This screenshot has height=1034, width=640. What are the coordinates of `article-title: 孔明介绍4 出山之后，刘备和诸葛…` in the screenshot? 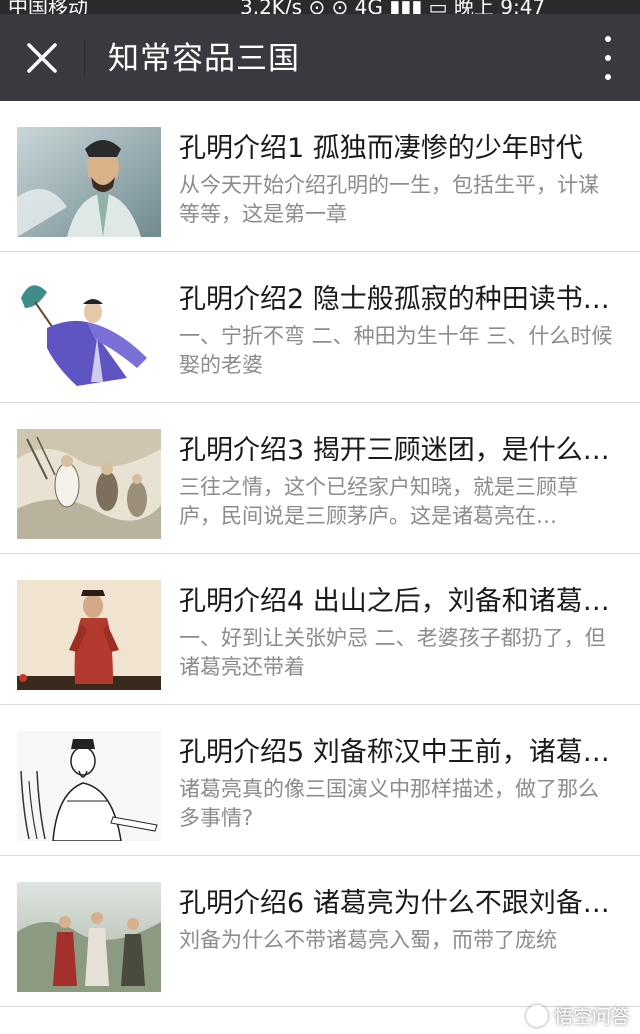 It's located at (394, 601).